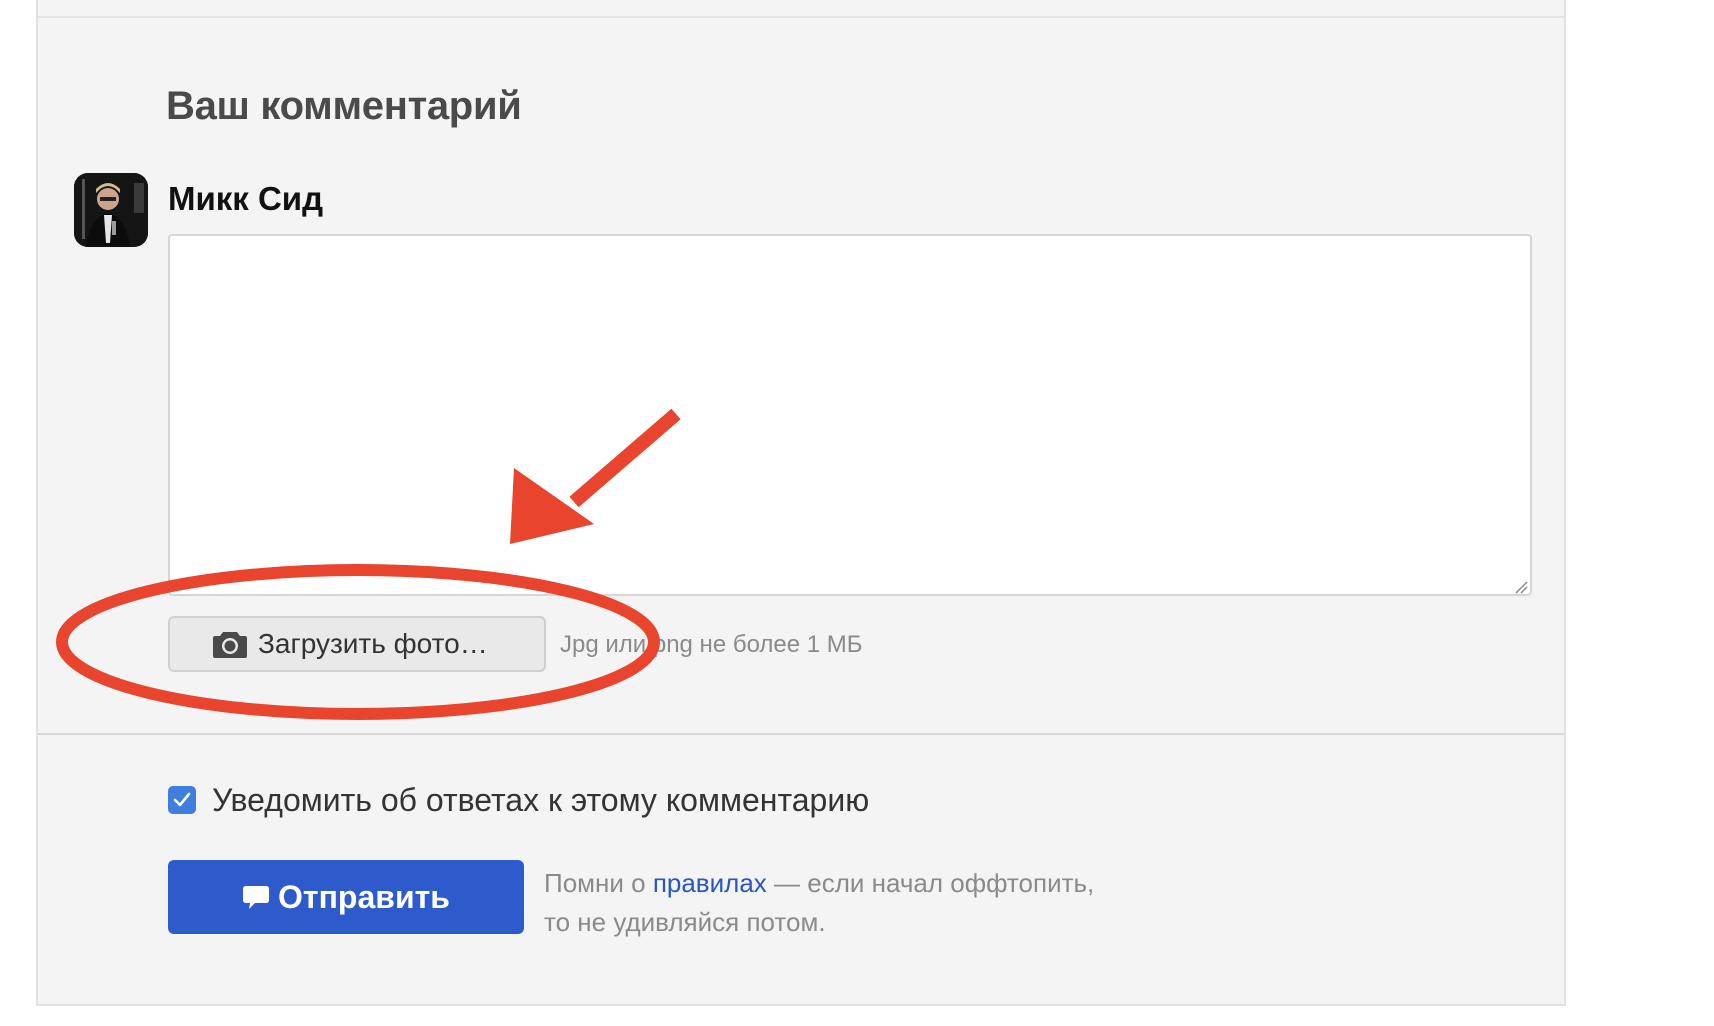 The height and width of the screenshot is (1026, 1714). Describe the element at coordinates (801, 17) in the screenshot. I see `divider-top` at that location.